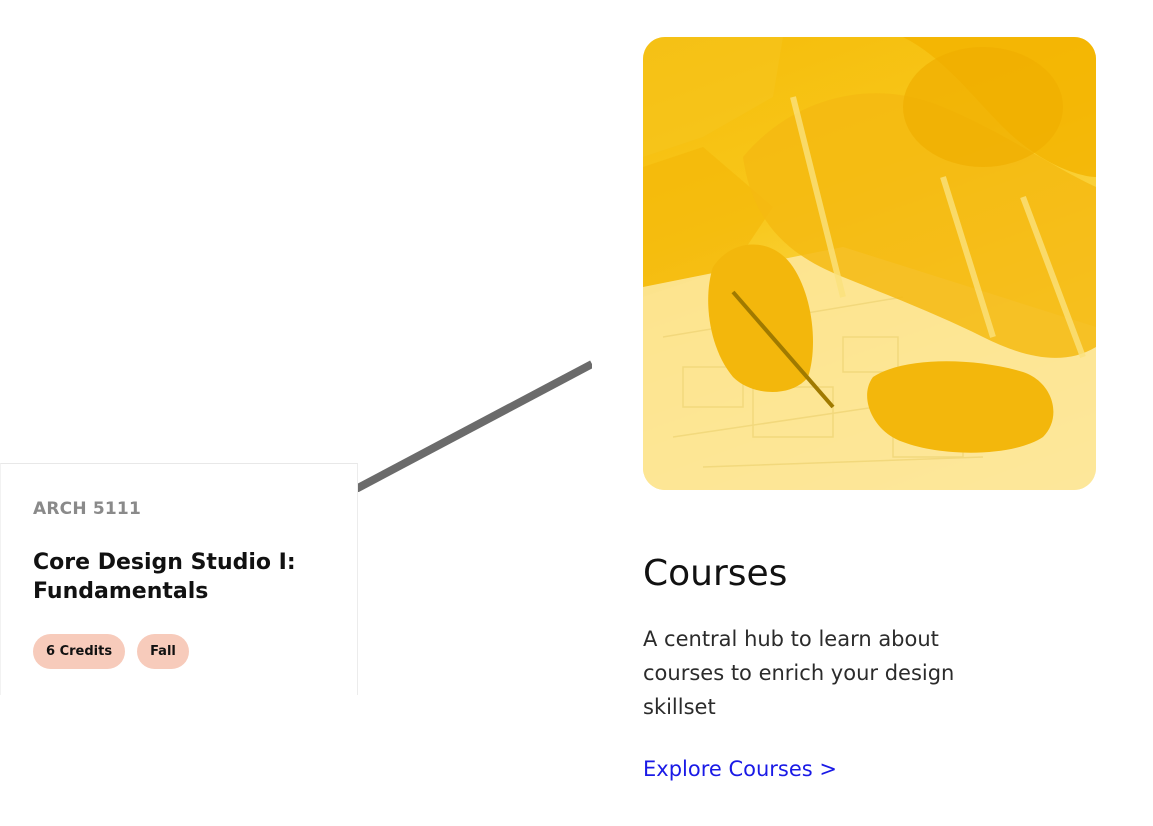 The image size is (1153, 826). Describe the element at coordinates (715, 573) in the screenshot. I see `section-title: Courses` at that location.